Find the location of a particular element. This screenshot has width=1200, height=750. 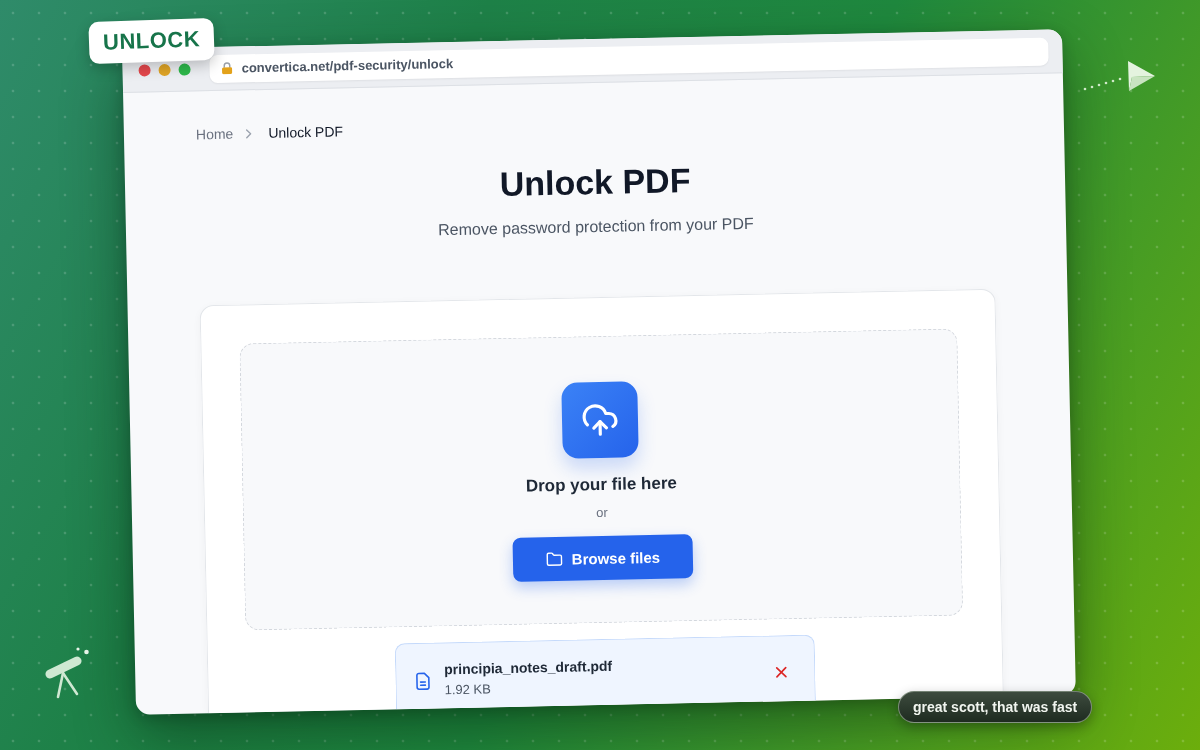

title-badge: UNLOCK is located at coordinates (151, 41).